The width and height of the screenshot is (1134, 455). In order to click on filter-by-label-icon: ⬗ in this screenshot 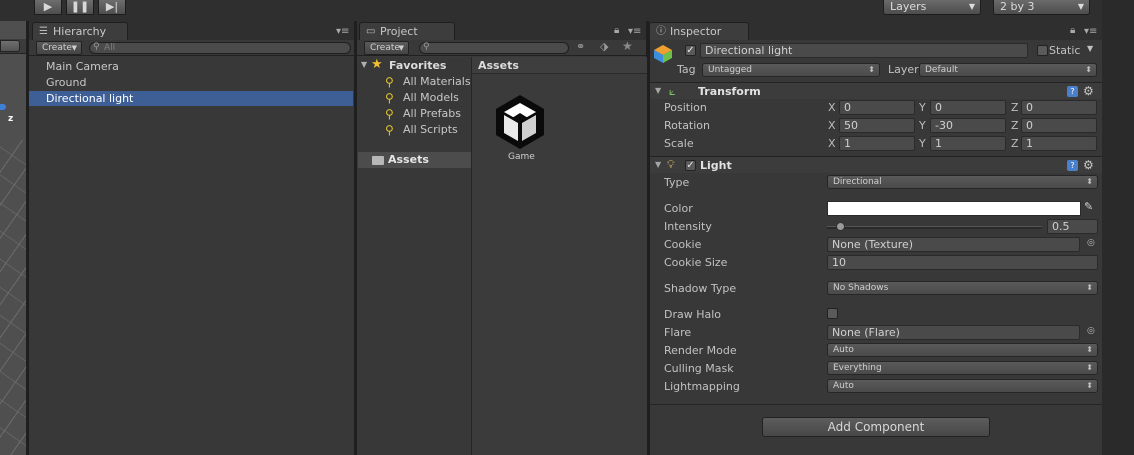, I will do `click(604, 46)`.